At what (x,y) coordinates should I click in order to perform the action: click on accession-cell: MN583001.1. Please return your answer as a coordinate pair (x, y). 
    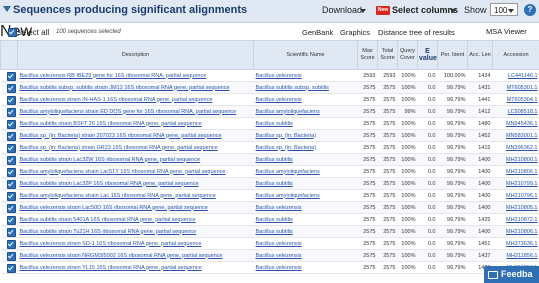
    Looking at the image, I should click on (516, 136).